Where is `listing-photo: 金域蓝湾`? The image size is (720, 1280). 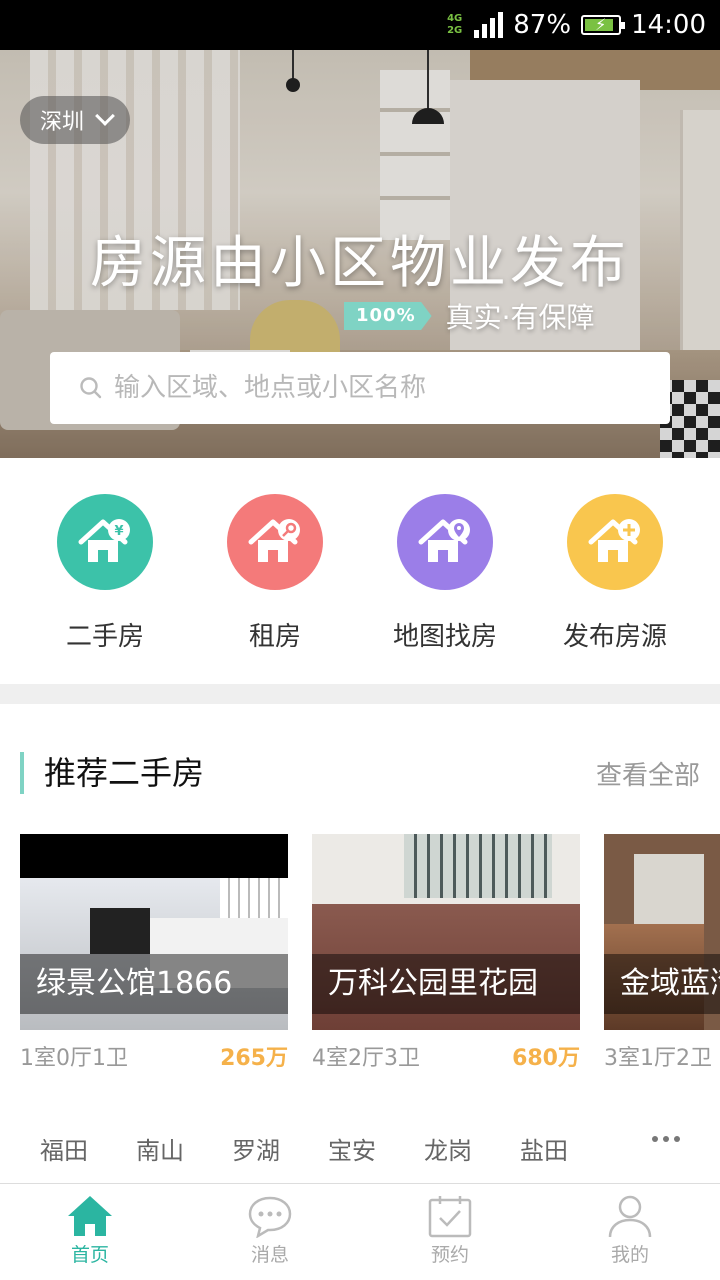
listing-photo: 金域蓝湾 is located at coordinates (662, 932).